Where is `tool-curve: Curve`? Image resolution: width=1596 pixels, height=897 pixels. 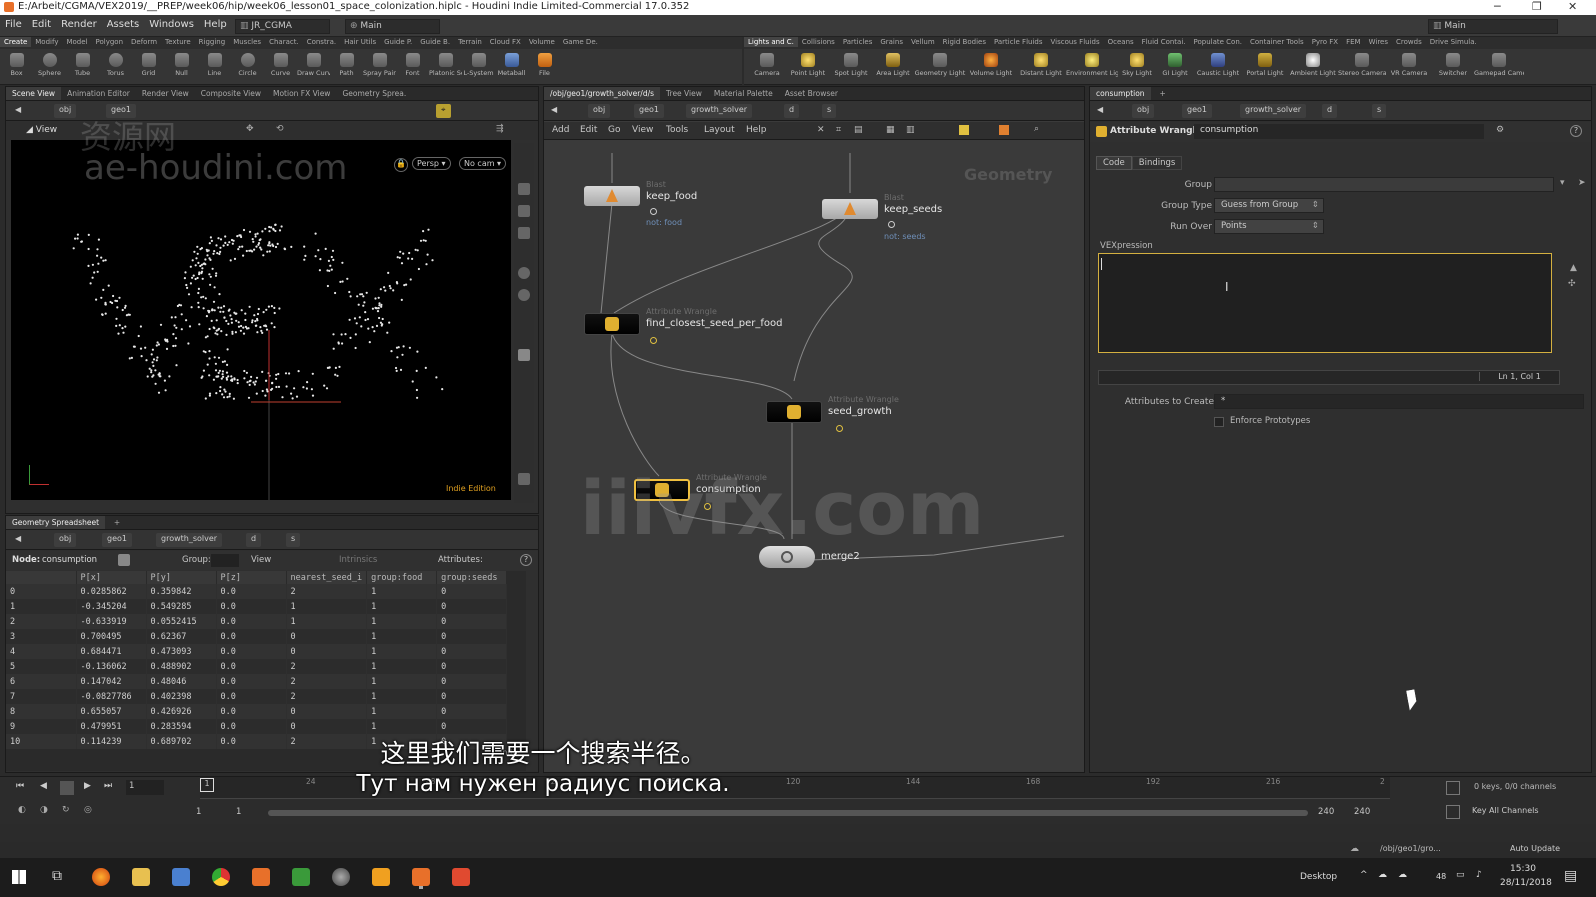 tool-curve: Curve is located at coordinates (280, 64).